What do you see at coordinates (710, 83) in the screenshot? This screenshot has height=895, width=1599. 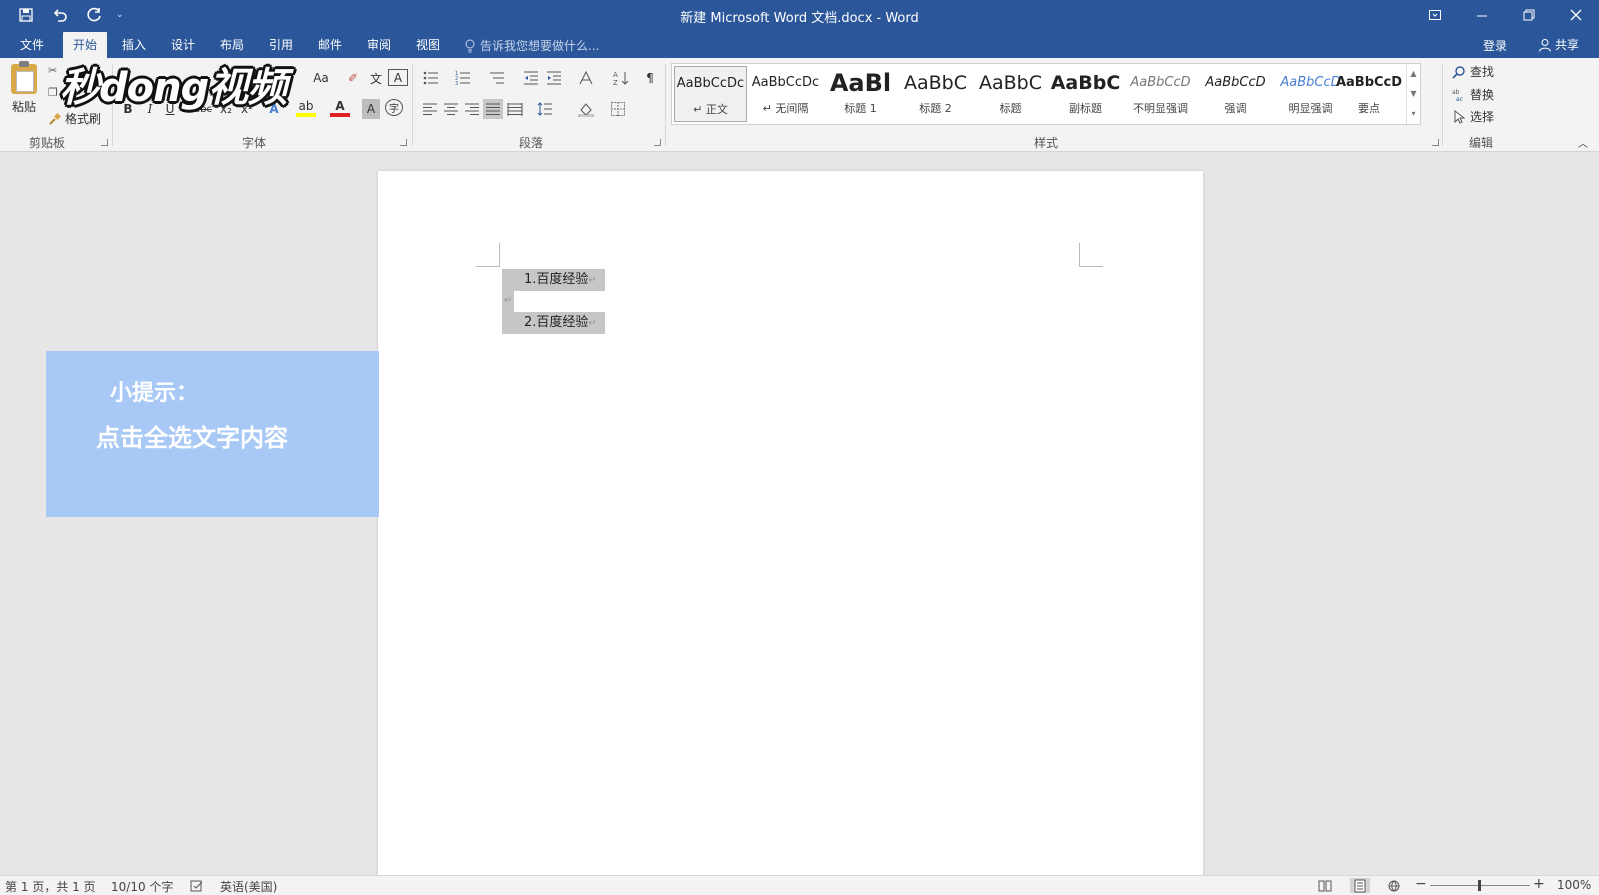 I see `style-sample: AaBbCcDc` at bounding box center [710, 83].